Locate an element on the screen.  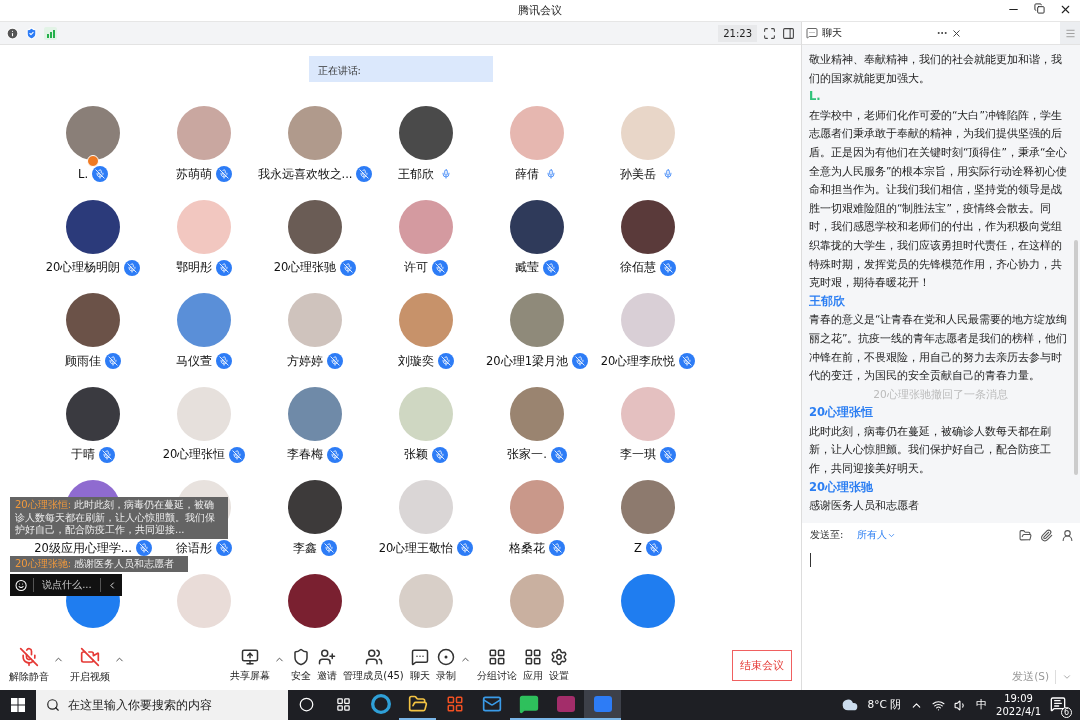
participant-name: 李一琪 is located at coordinates (638, 454).